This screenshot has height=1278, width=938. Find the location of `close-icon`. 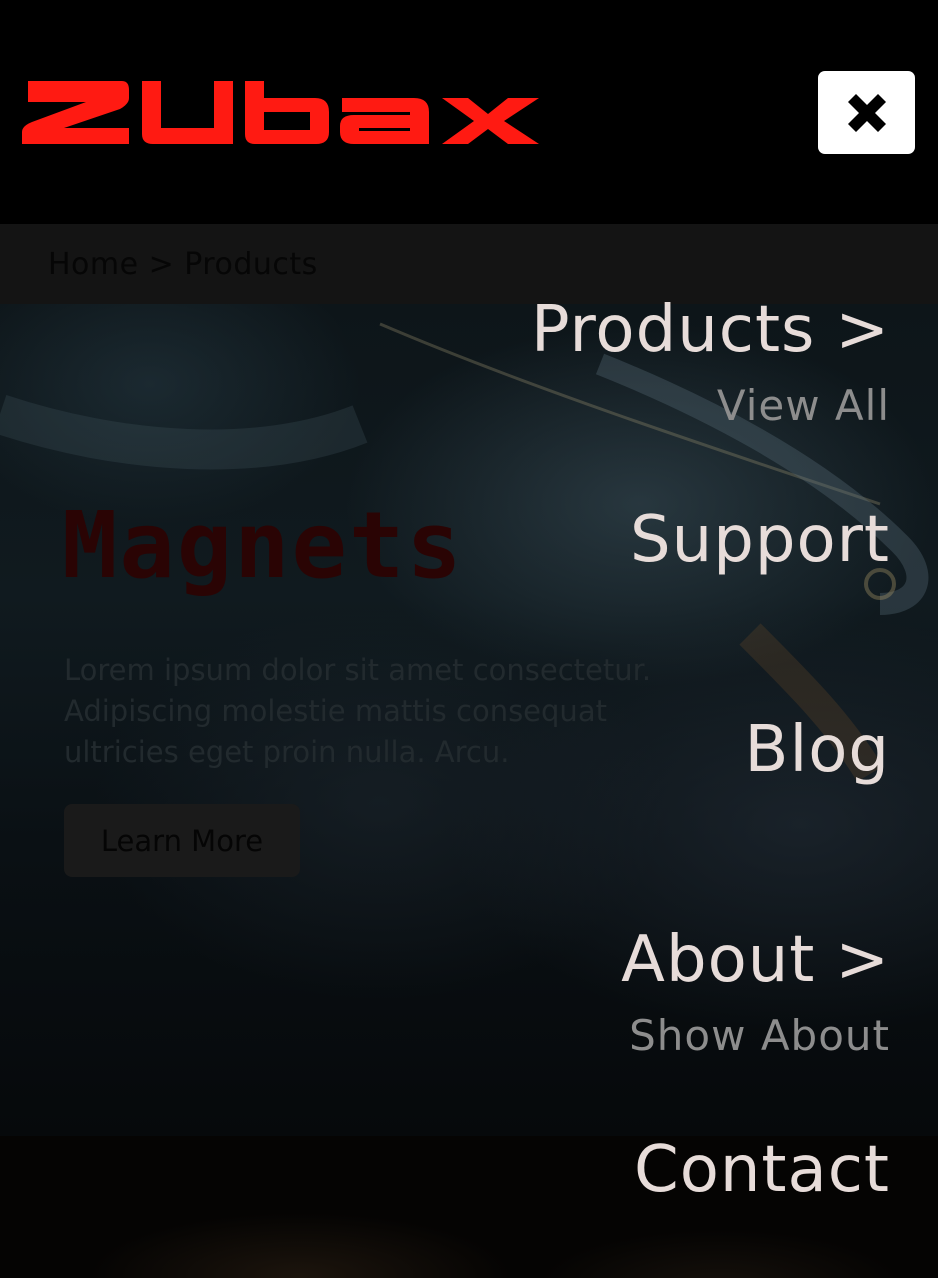

close-icon is located at coordinates (866, 112).